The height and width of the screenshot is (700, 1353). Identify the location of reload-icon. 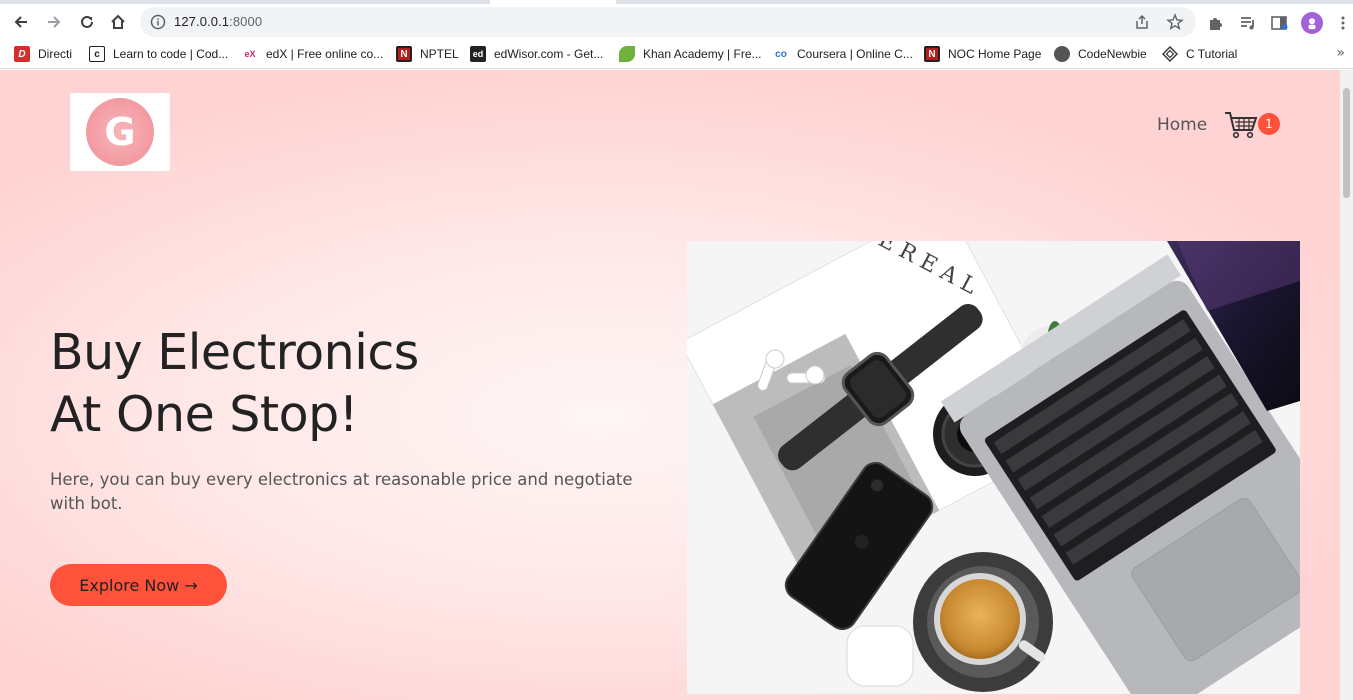
(87, 21).